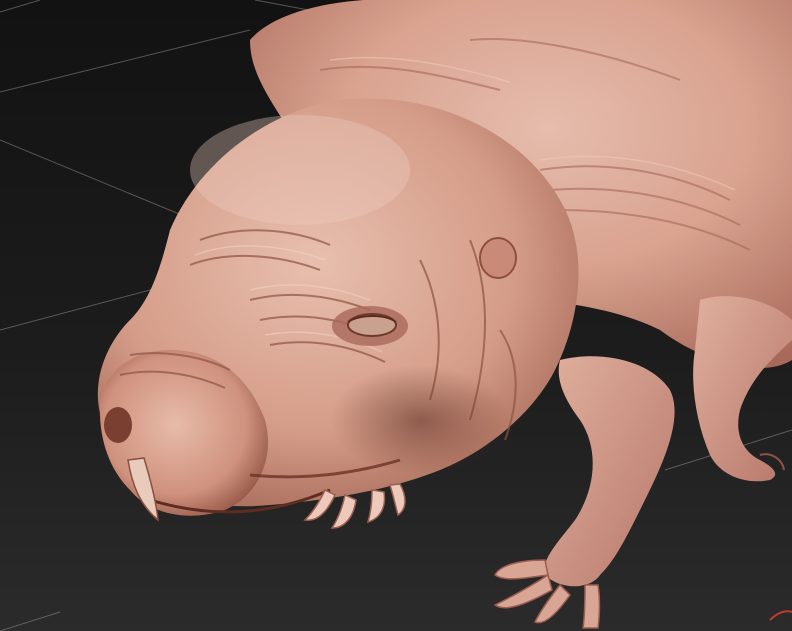 This screenshot has width=792, height=631. Describe the element at coordinates (118, 425) in the screenshot. I see `nostril` at that location.